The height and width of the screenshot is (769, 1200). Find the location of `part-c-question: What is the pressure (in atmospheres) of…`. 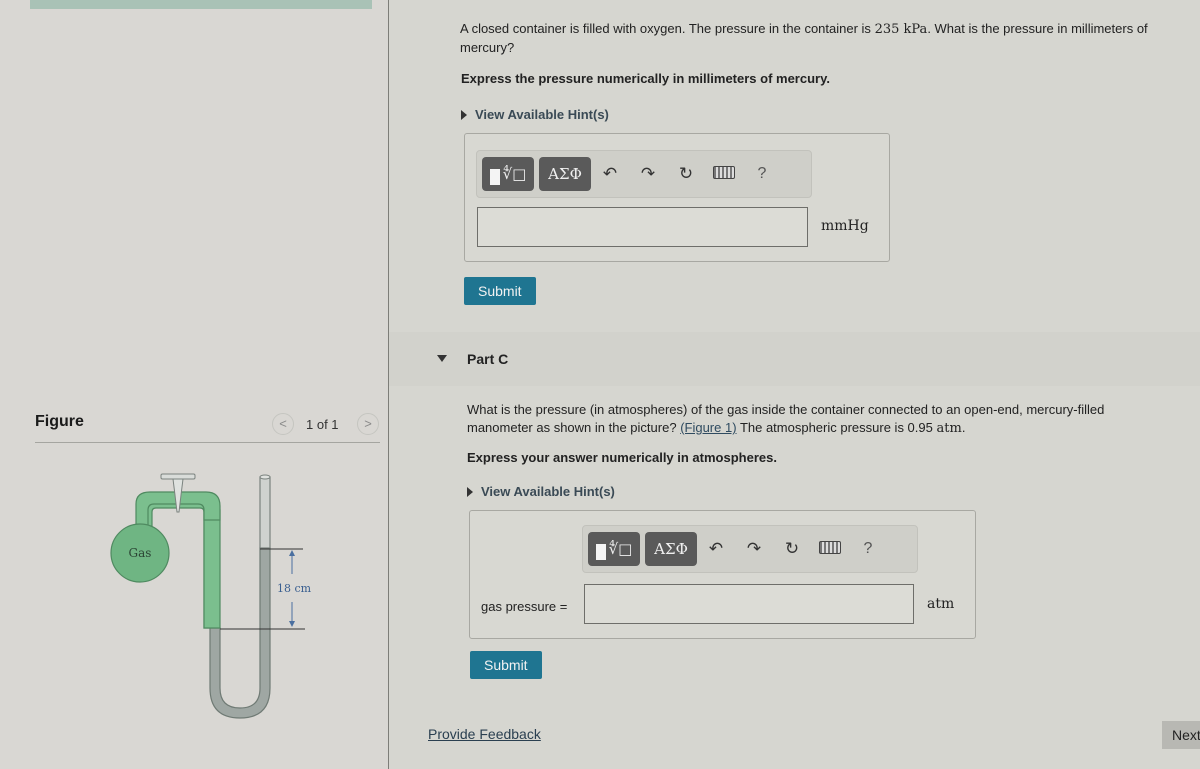

part-c-question: What is the pressure (in atmospheres) of… is located at coordinates (827, 419).